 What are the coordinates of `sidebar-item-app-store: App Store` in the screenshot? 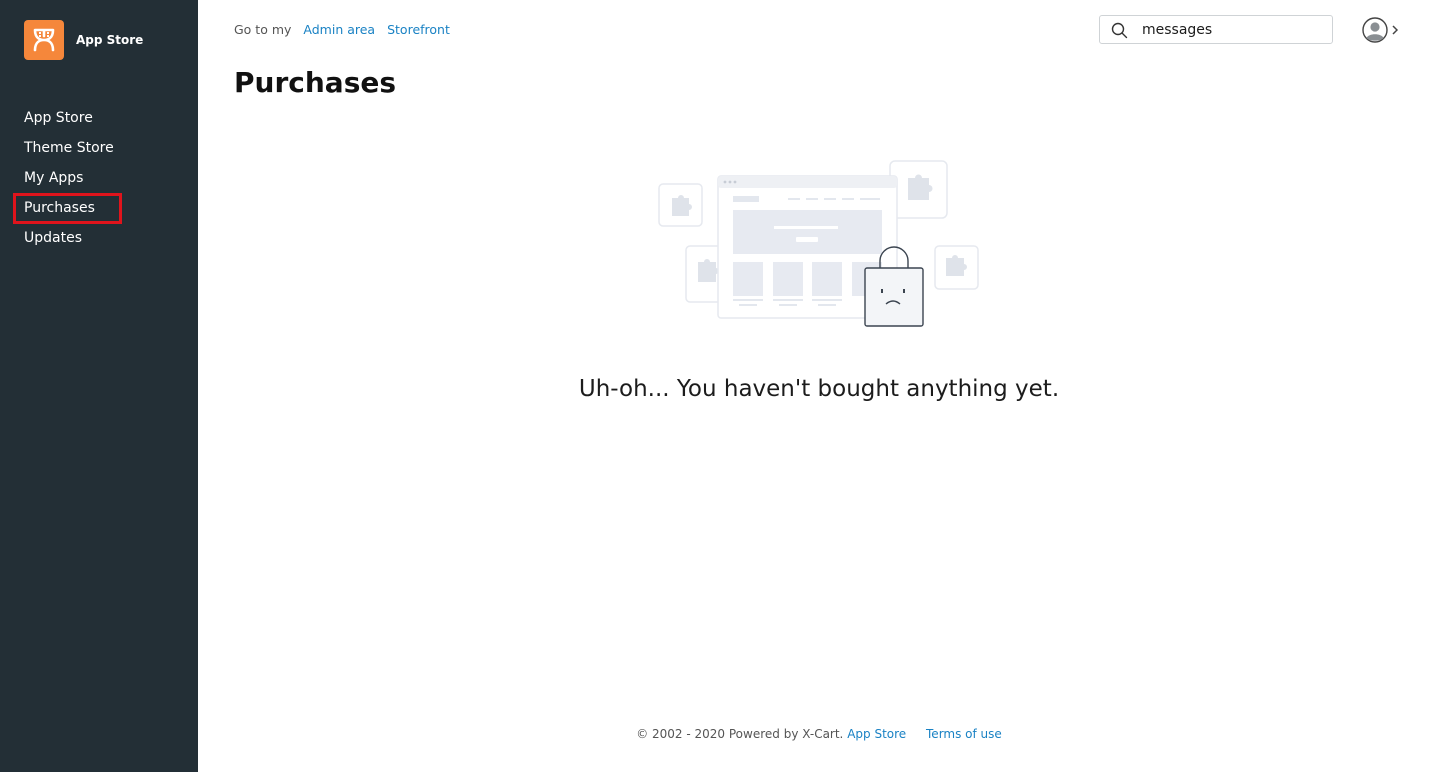 It's located at (99, 118).